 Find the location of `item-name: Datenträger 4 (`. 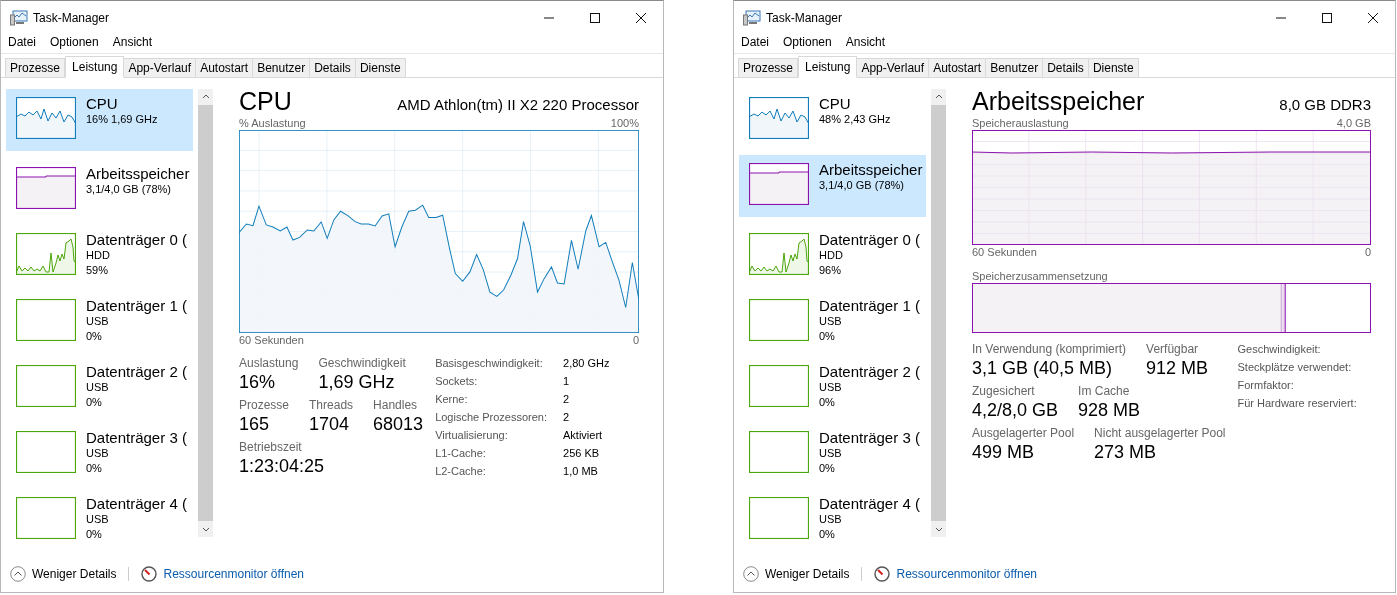

item-name: Datenträger 4 ( is located at coordinates (136, 503).